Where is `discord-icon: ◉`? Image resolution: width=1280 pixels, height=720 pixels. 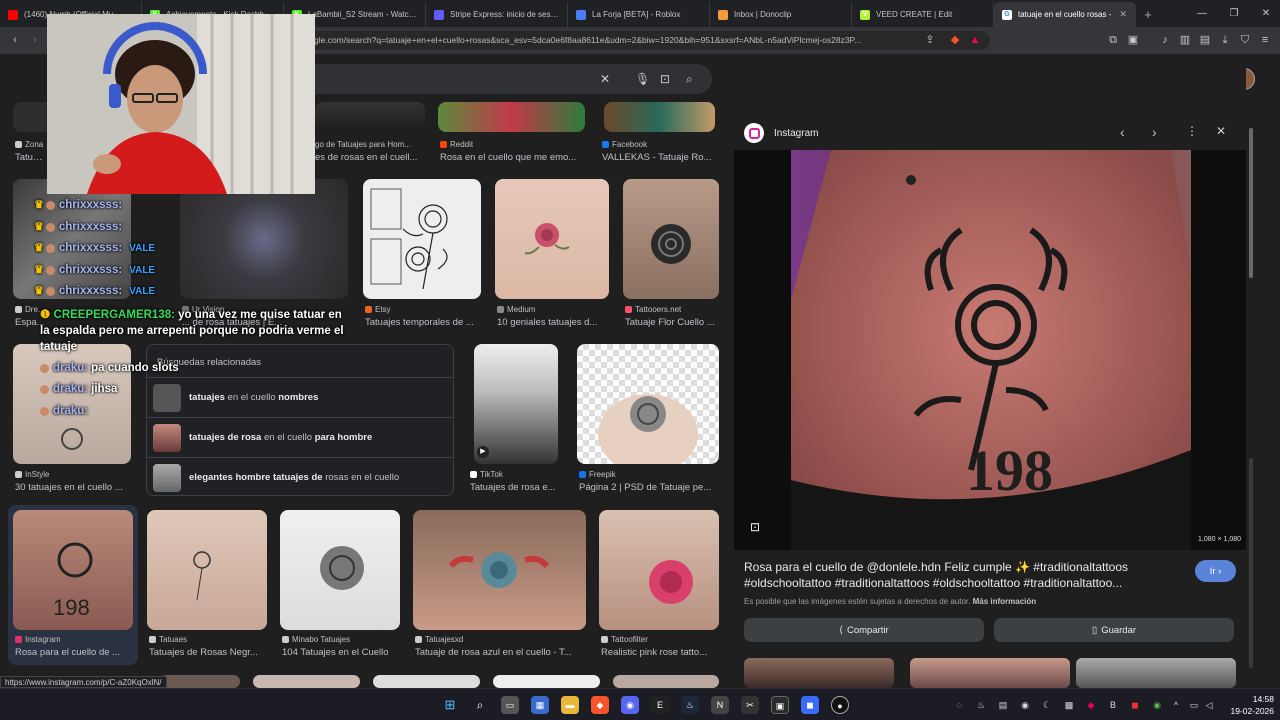
discord-icon: ◉ is located at coordinates (630, 705).